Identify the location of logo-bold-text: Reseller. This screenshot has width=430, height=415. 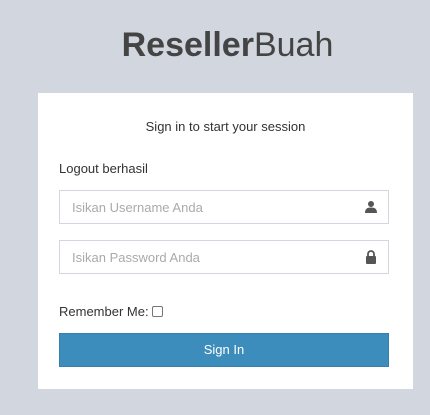
(187, 45).